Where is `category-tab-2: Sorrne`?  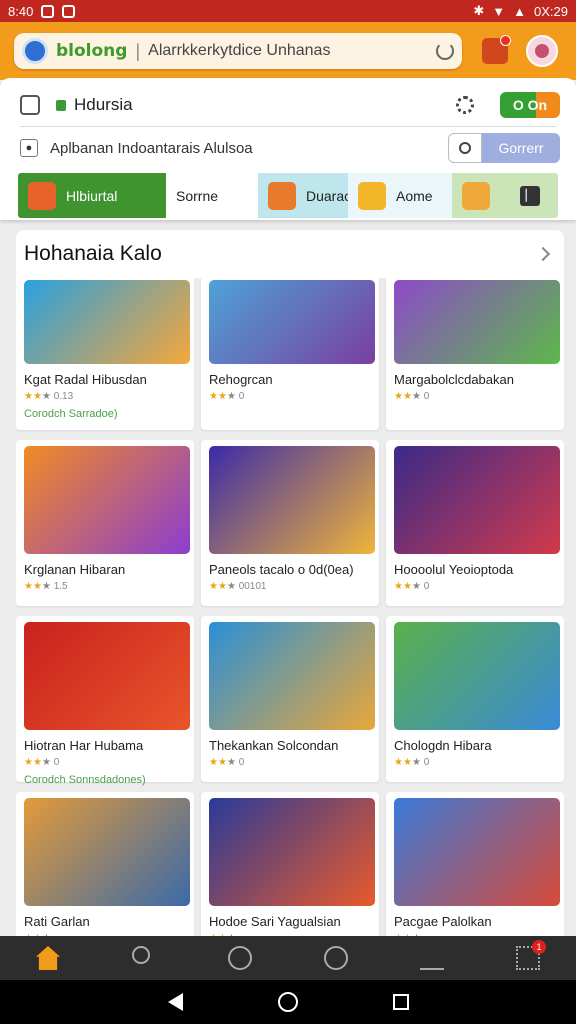
category-tab-2: Sorrne is located at coordinates (212, 195).